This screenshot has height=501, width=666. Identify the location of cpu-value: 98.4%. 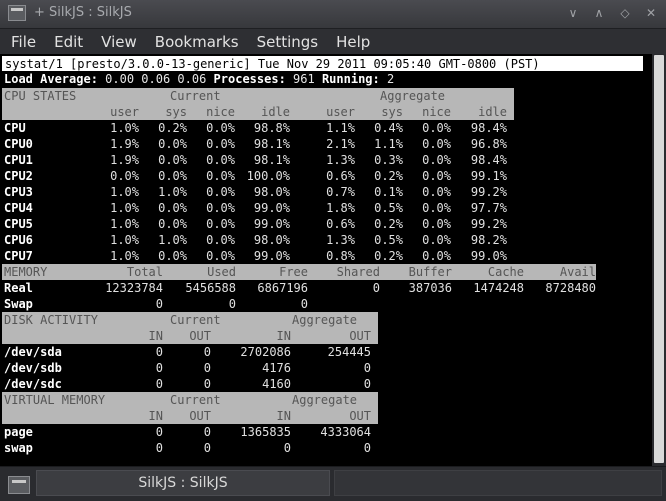
(488, 128).